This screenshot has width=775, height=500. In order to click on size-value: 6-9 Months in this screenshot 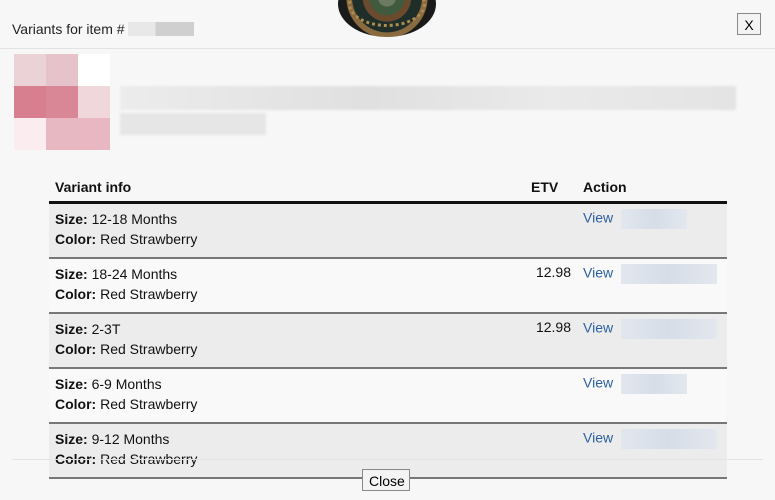, I will do `click(126, 384)`.